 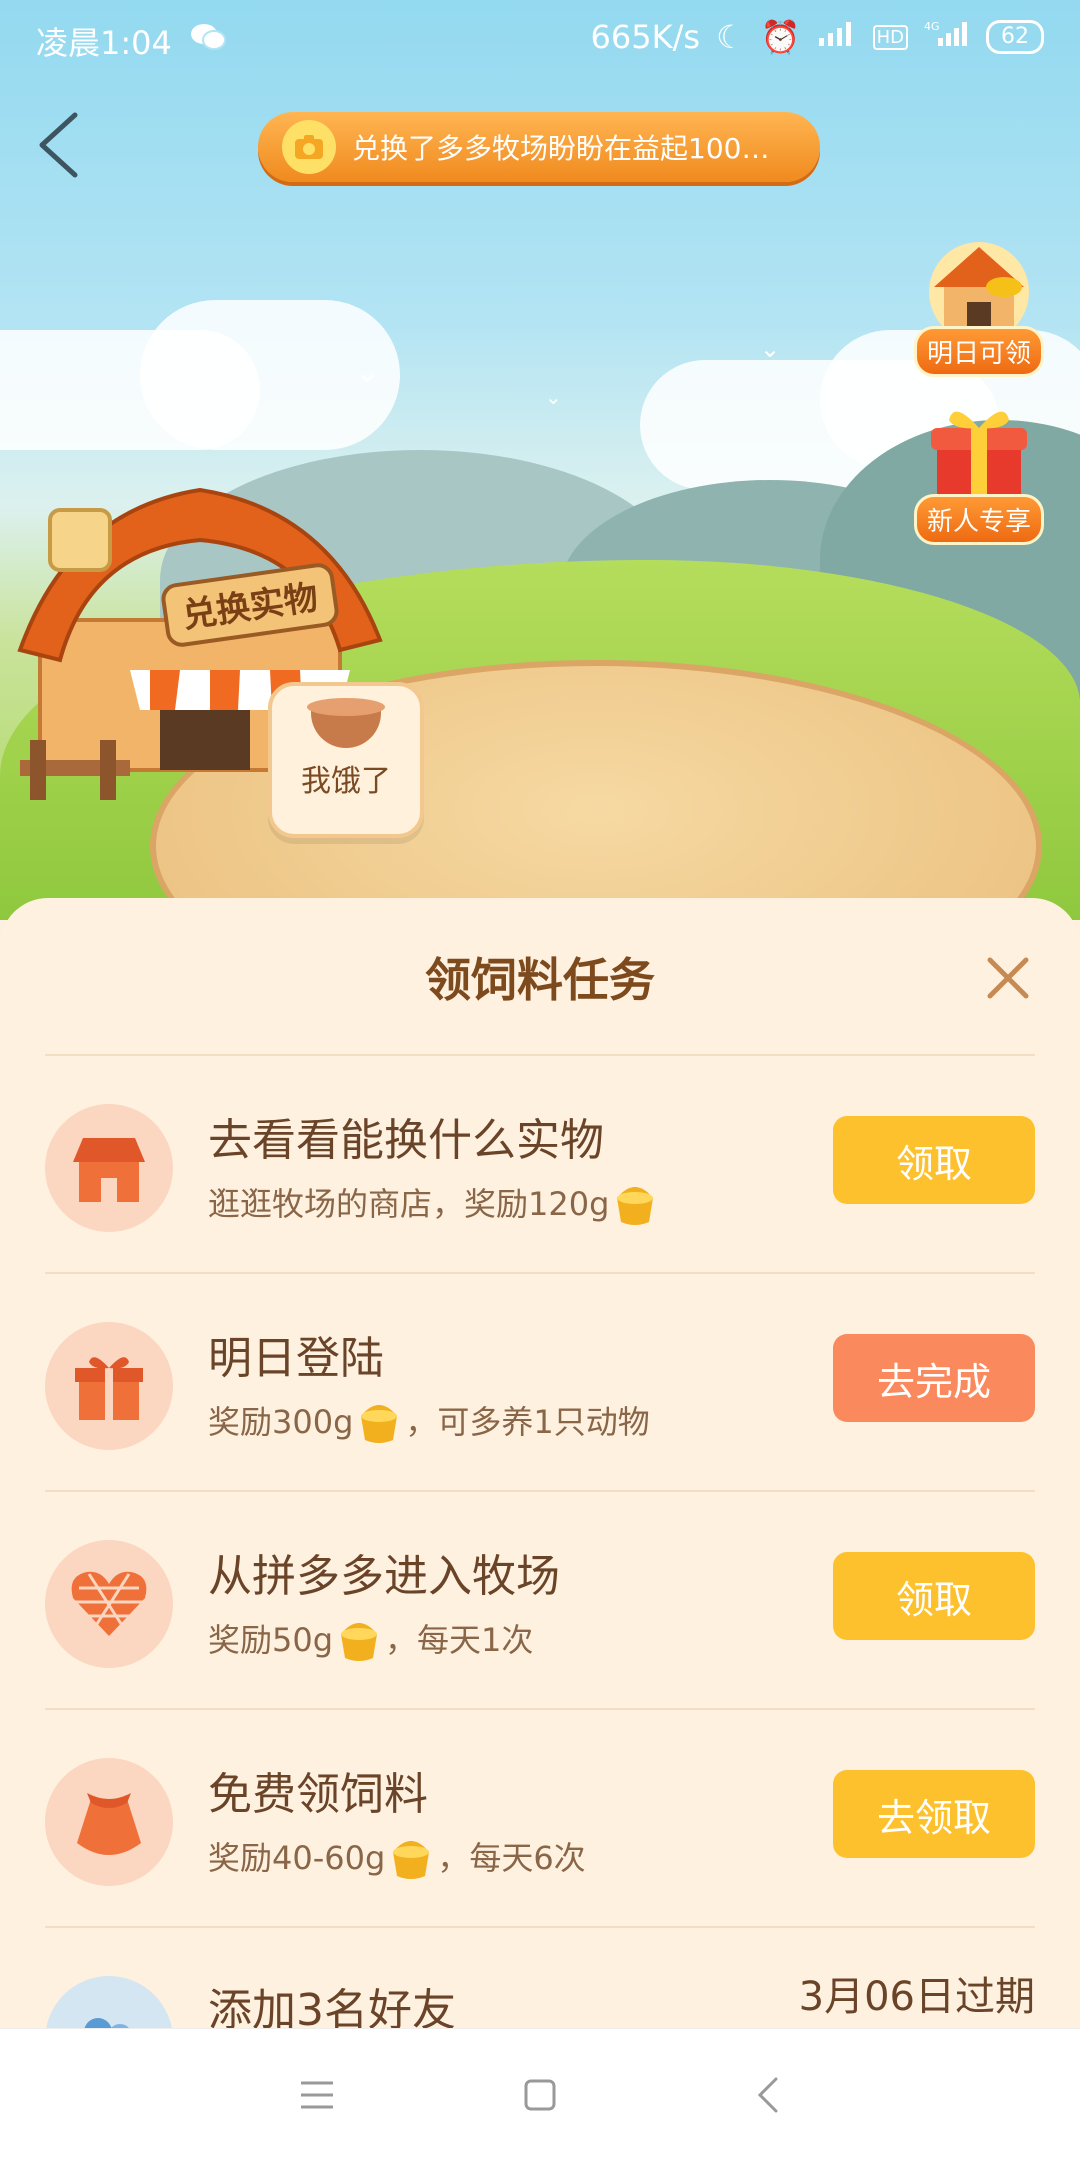 I want to click on task-reward: 奖励40-60g ，每天6次, so click(x=397, y=1856).